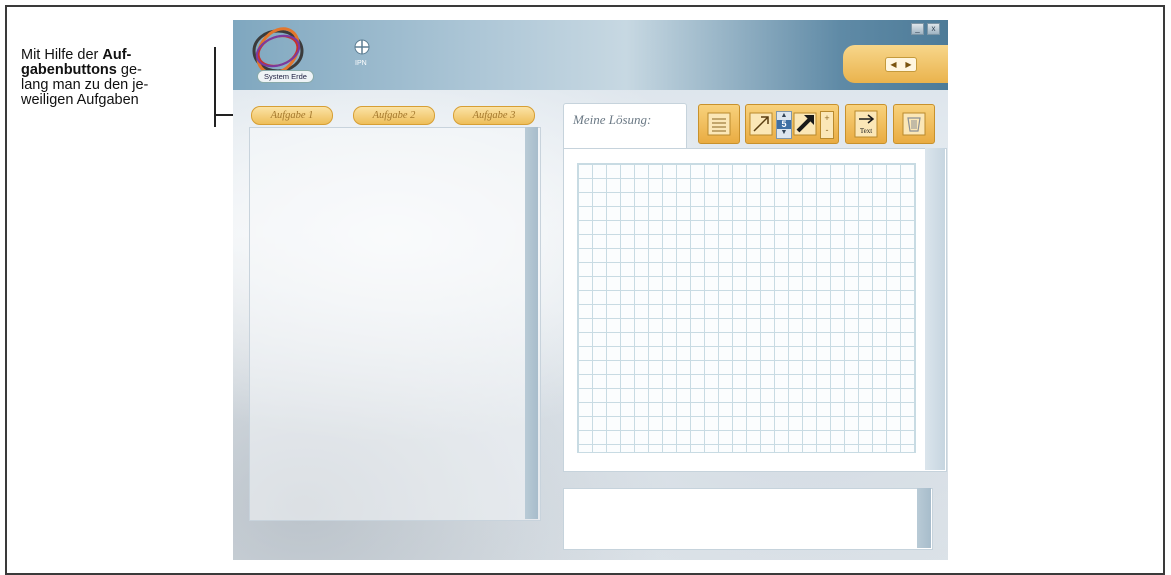 This screenshot has height=575, width=1171. I want to click on stroke-width-value: 5, so click(784, 124).